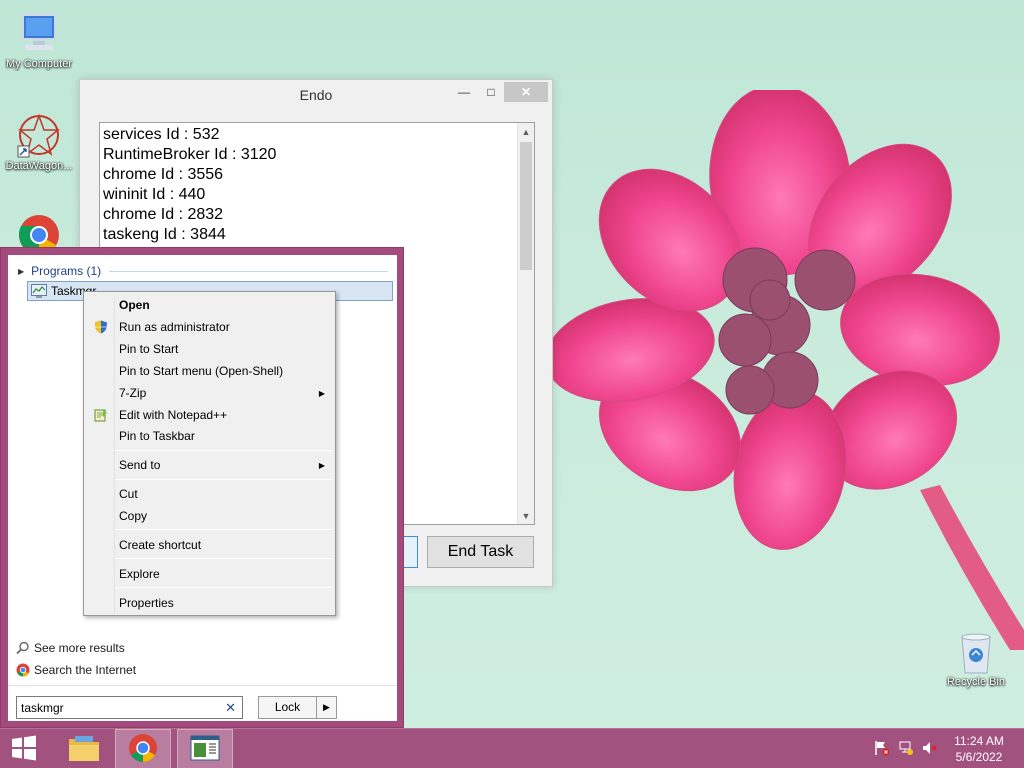  I want to click on clock-date: 5/6/2022, so click(979, 757).